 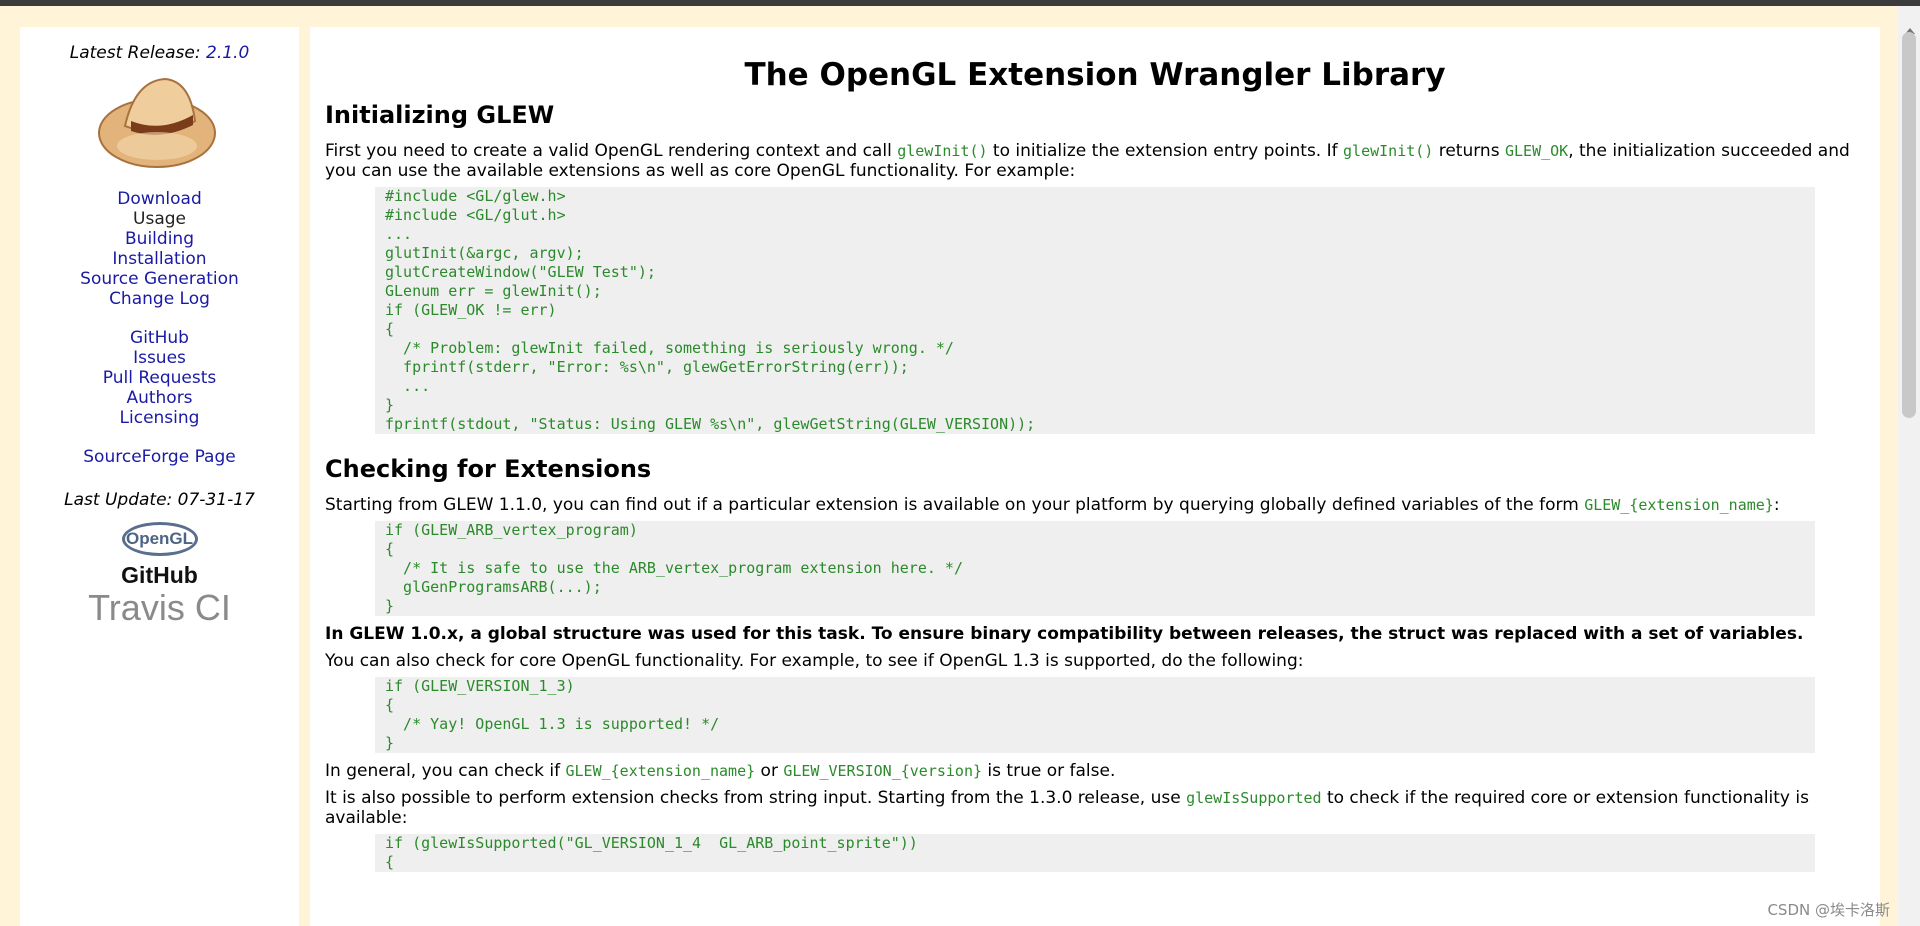 I want to click on code-line: #include <GL/glew.h>, so click(x=475, y=196).